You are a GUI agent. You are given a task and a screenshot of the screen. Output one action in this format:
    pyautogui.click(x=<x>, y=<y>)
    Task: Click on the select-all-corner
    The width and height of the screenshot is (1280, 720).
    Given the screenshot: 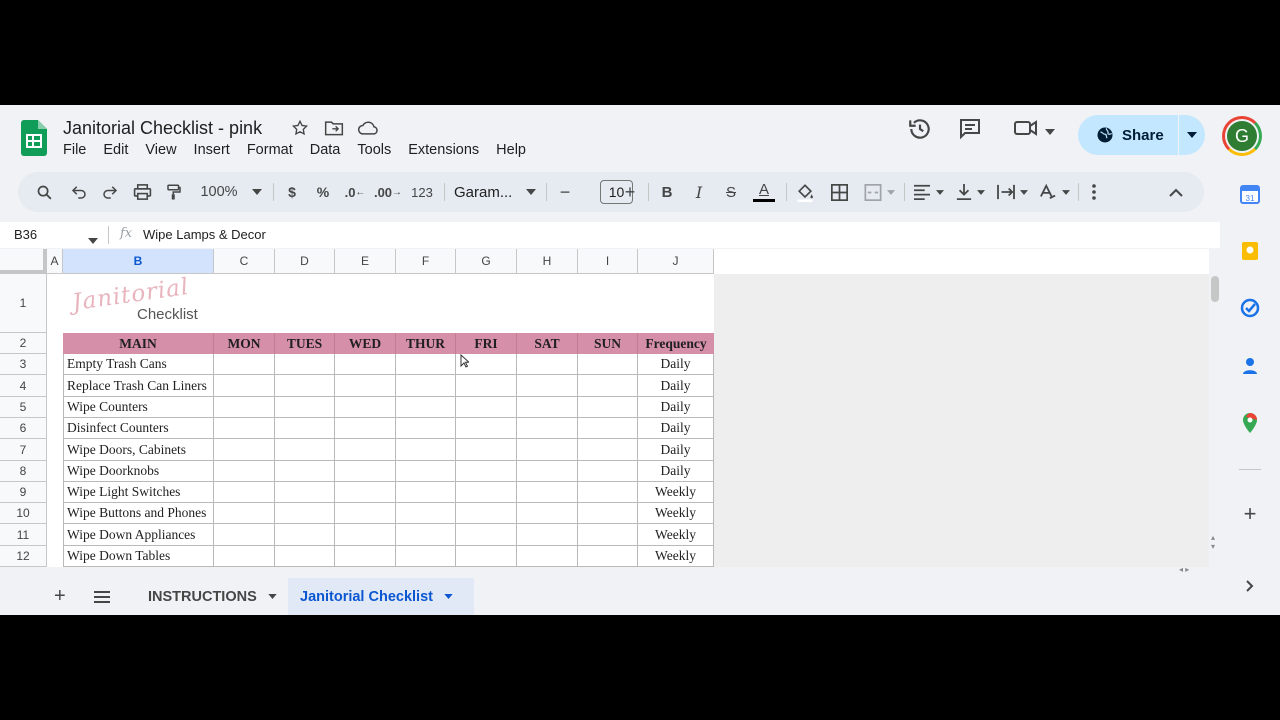 What is the action you would take?
    pyautogui.click(x=23, y=261)
    